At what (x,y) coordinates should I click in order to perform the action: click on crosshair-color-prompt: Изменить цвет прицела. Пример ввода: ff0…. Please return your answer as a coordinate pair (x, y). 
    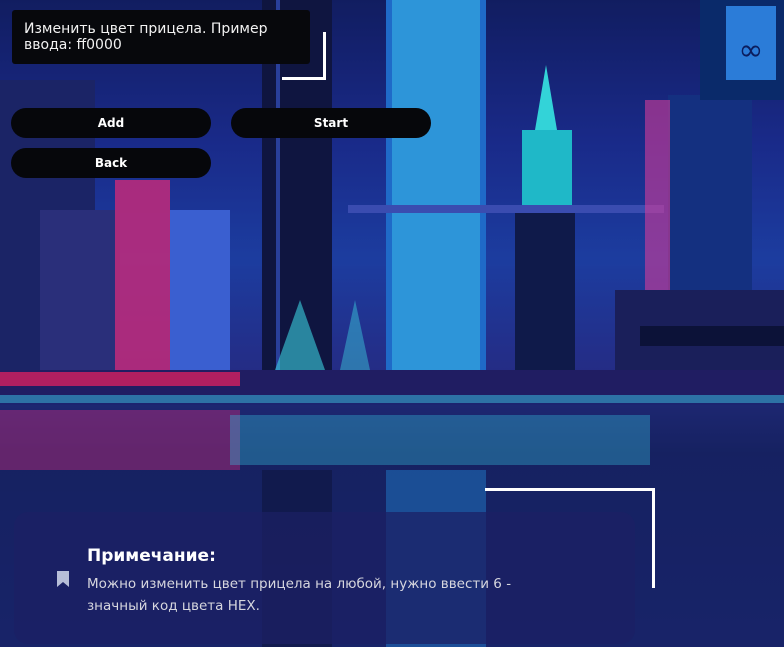
    Looking at the image, I should click on (161, 37).